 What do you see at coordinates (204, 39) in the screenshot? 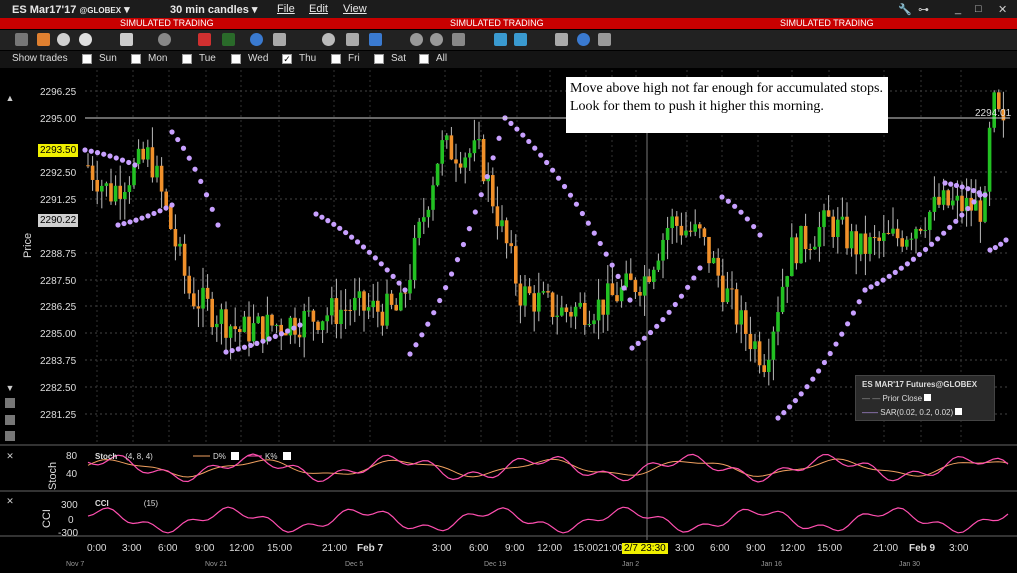
I see `draw-line-icon` at bounding box center [204, 39].